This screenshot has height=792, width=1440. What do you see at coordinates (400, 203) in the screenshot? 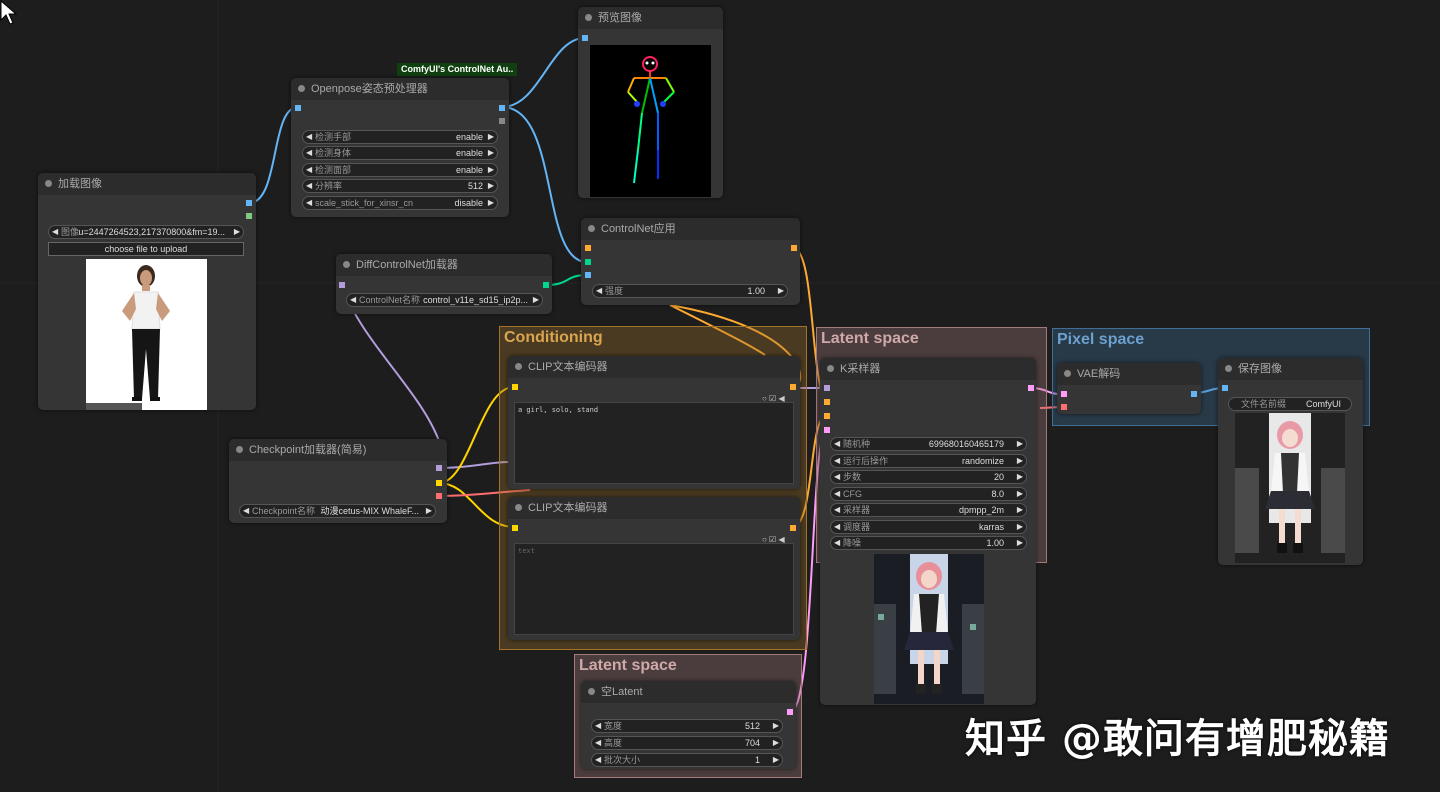
I see `widget-scale-stick: ◀ scale_stick_for_xinsr_cn disable ▶` at bounding box center [400, 203].